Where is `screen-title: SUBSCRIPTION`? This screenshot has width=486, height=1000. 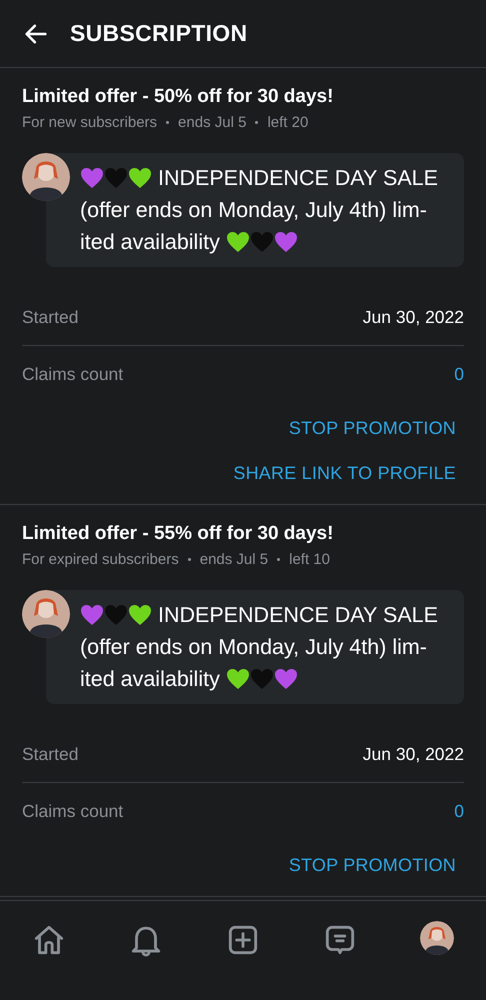 screen-title: SUBSCRIPTION is located at coordinates (159, 33).